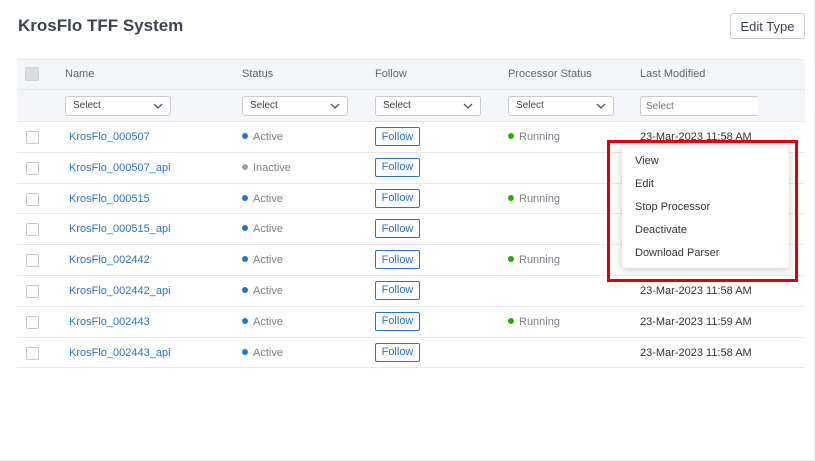 This screenshot has width=815, height=461. Describe the element at coordinates (257, 74) in the screenshot. I see `column-header-status: Status` at that location.